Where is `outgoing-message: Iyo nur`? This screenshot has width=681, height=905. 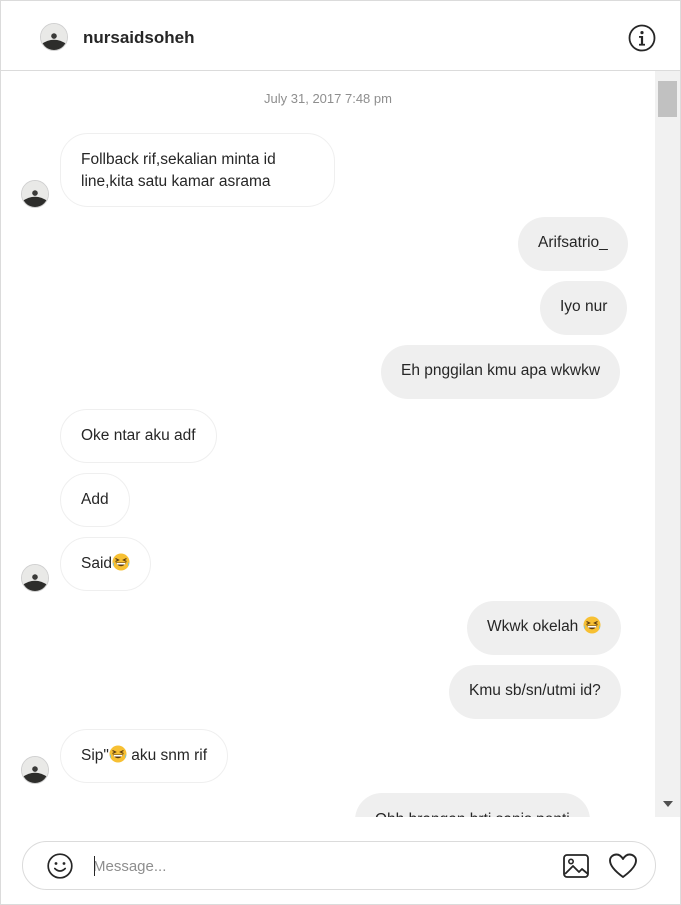 outgoing-message: Iyo nur is located at coordinates (584, 308).